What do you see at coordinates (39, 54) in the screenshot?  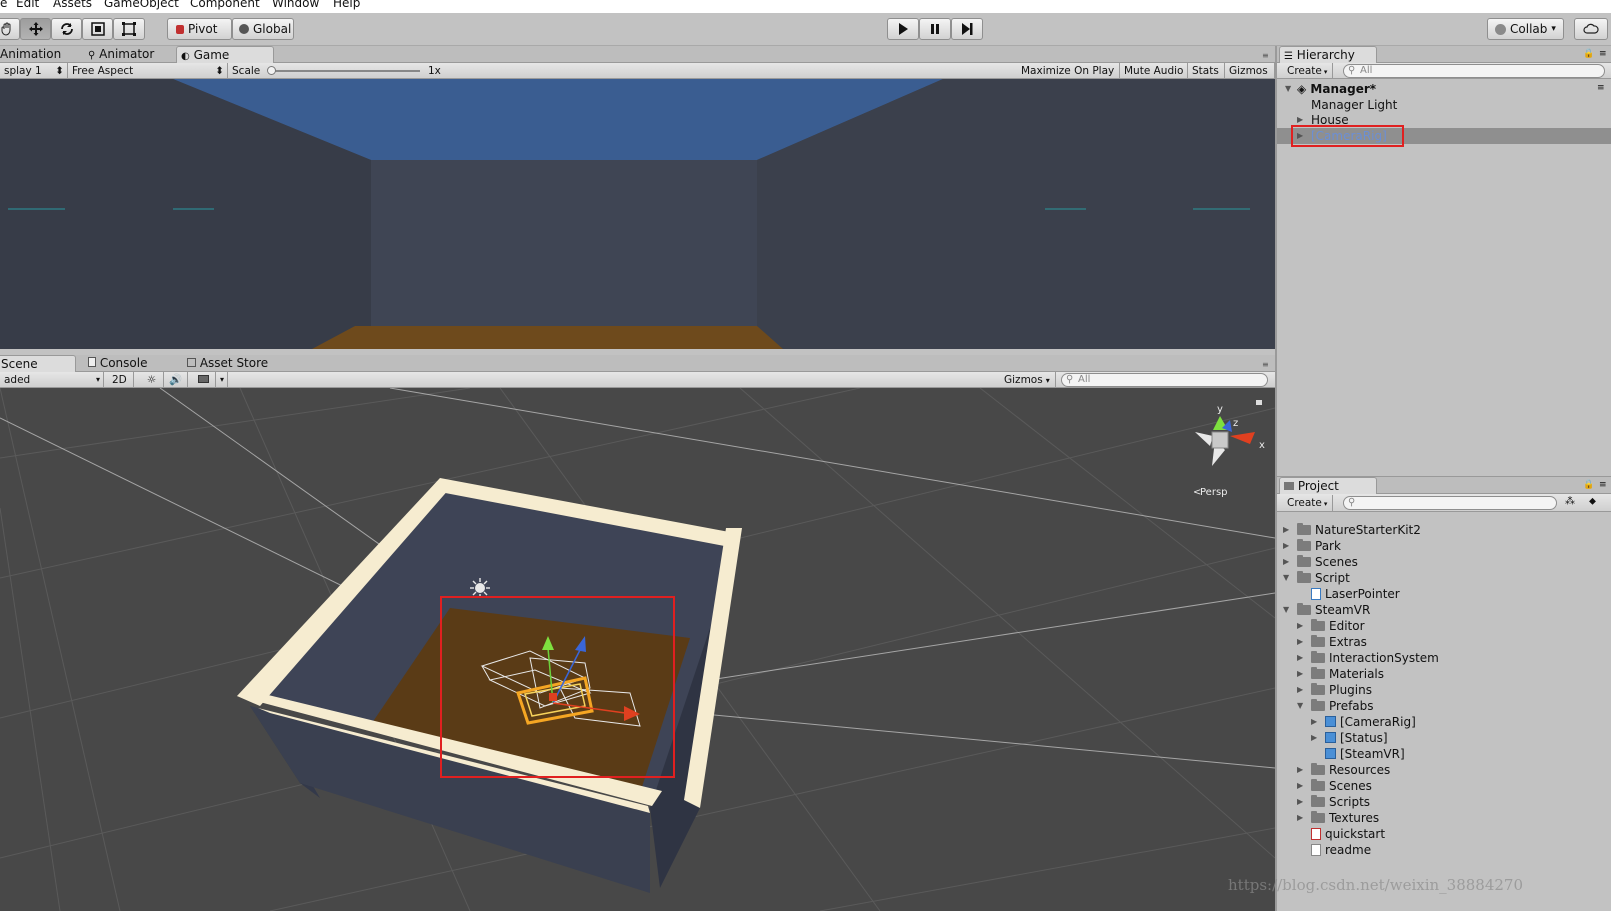 I see `tab-animation: Animation` at bounding box center [39, 54].